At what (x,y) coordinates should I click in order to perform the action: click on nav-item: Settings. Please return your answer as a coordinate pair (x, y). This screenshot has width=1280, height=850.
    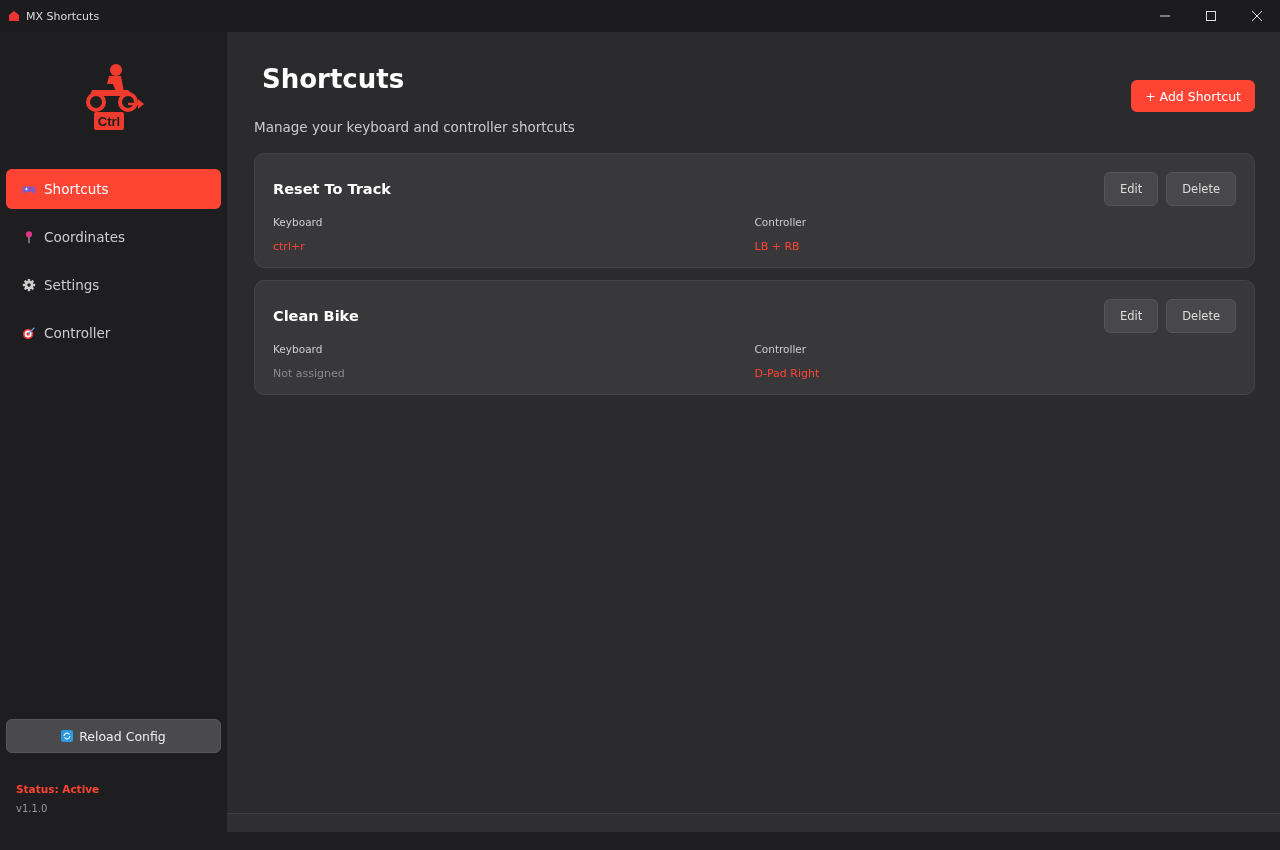
    Looking at the image, I should click on (113, 285).